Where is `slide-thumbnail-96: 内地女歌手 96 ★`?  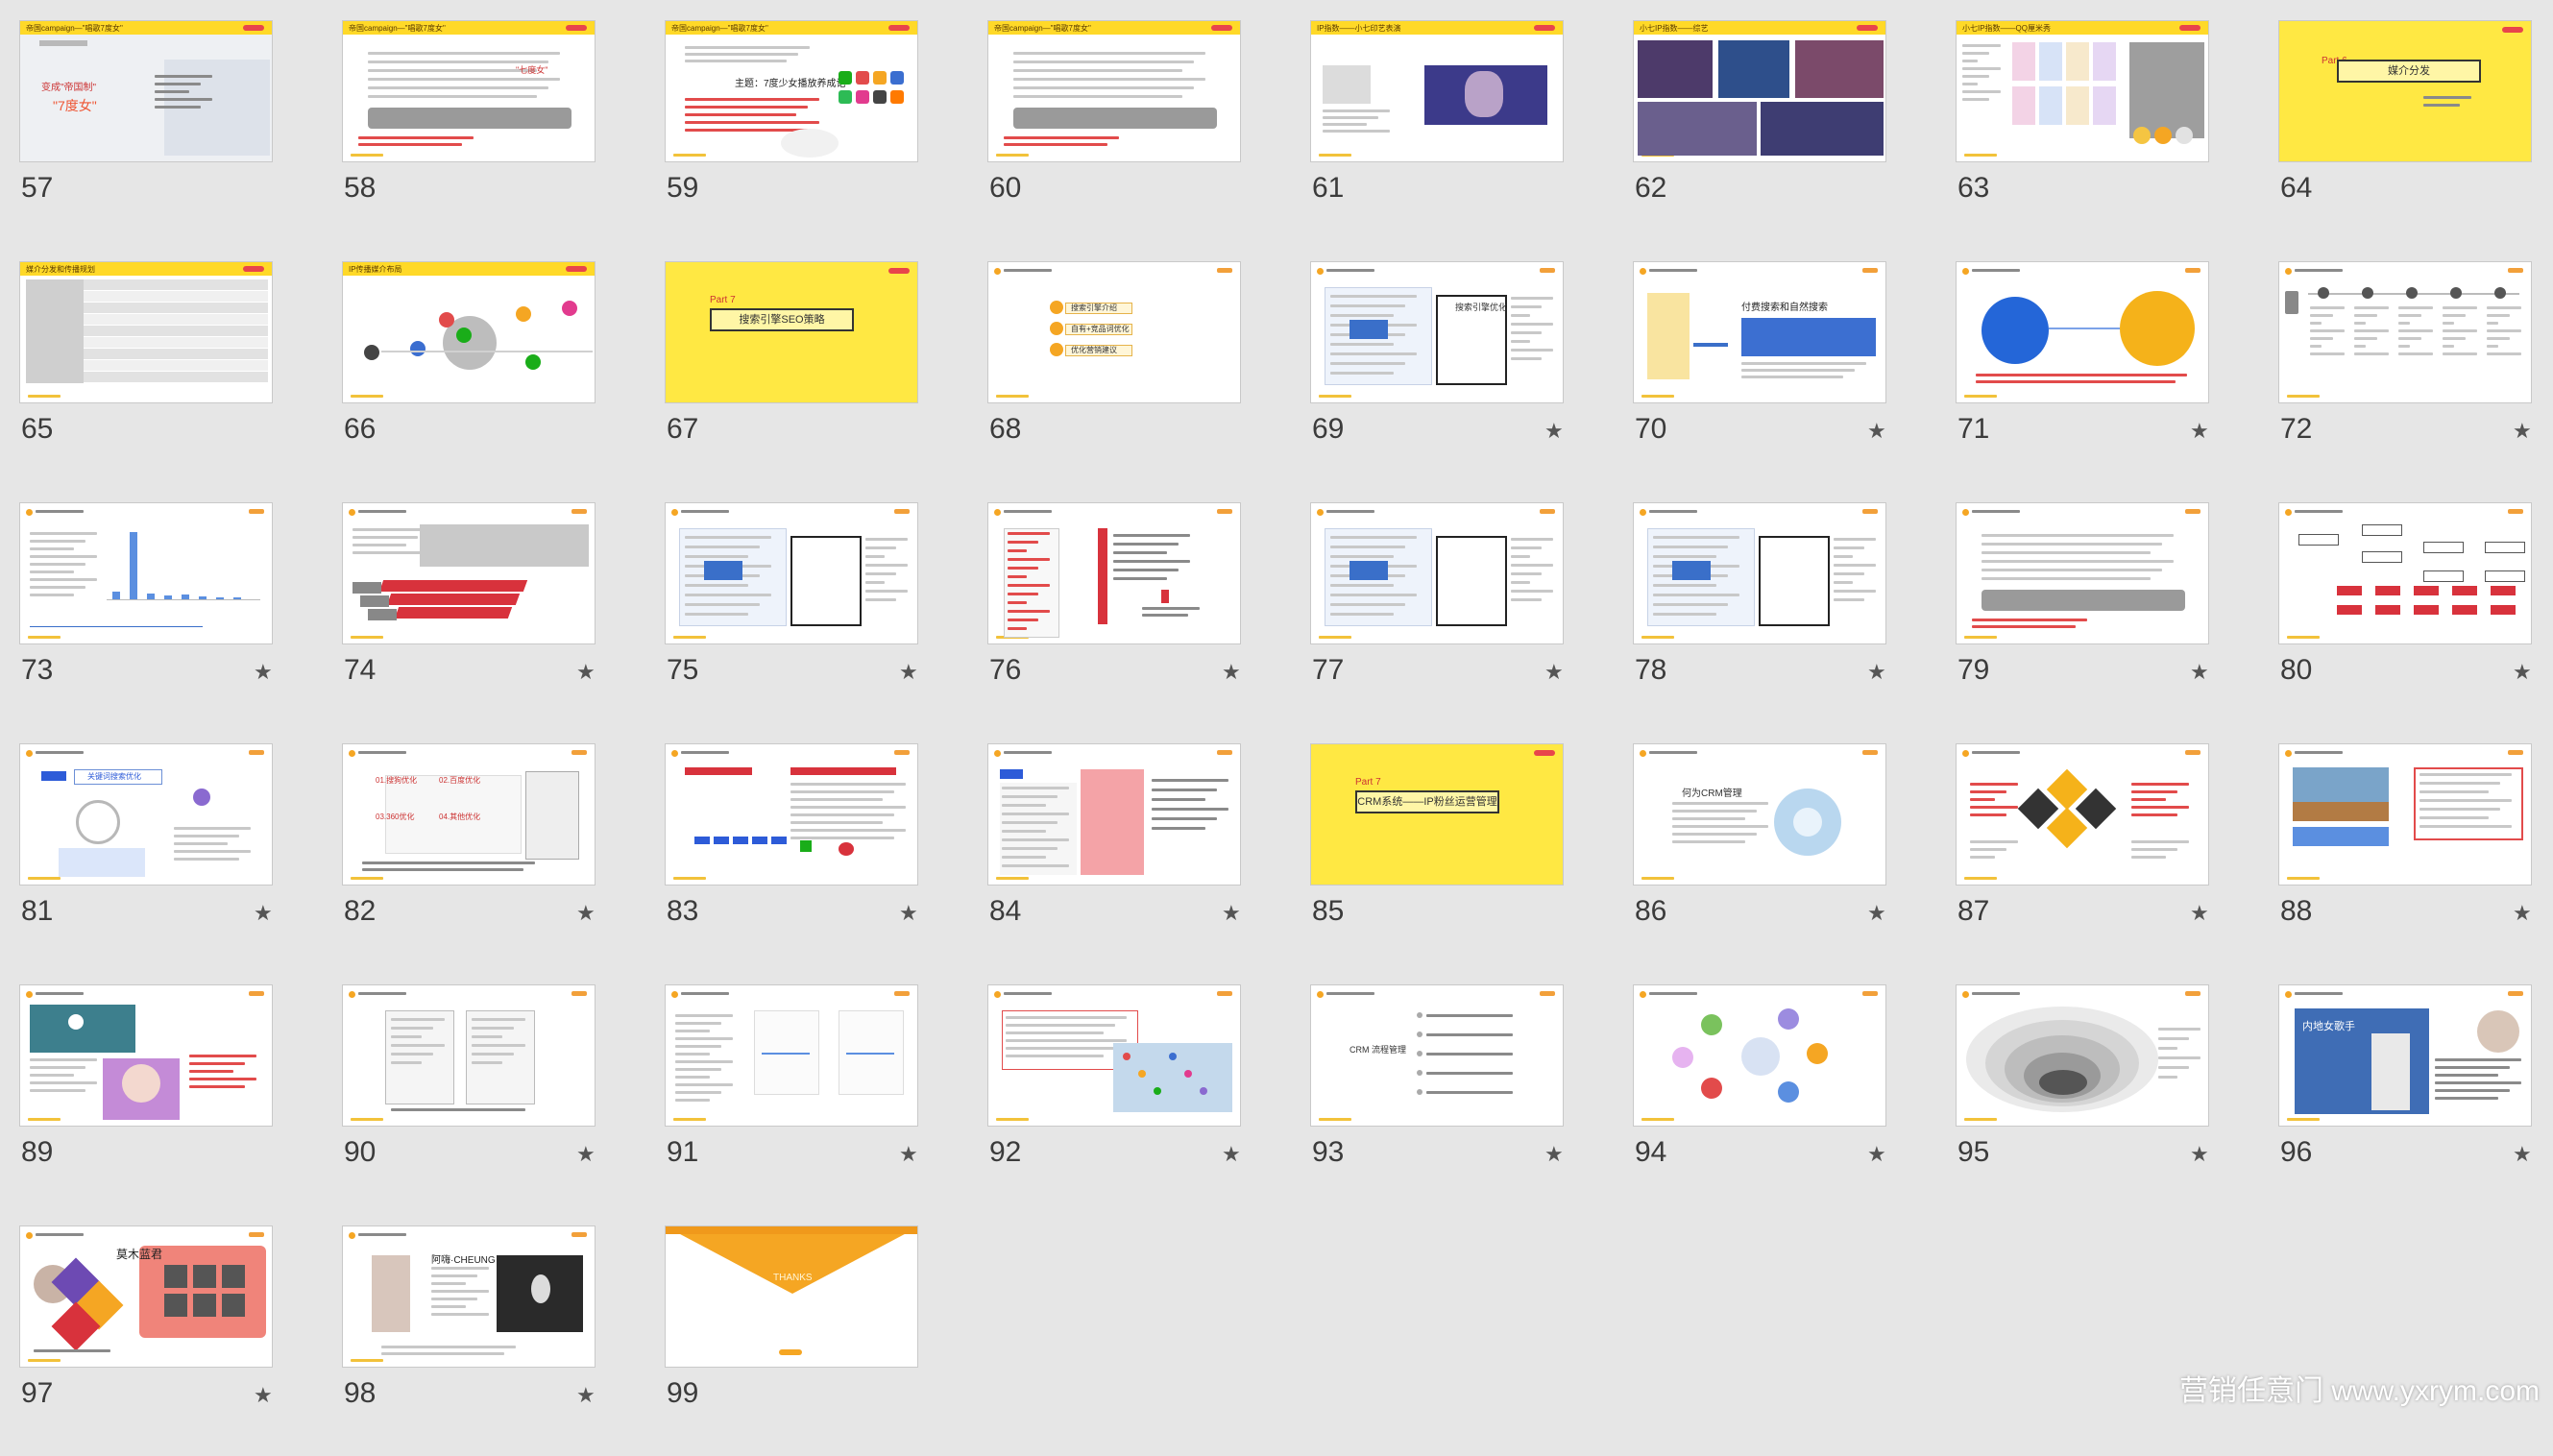
slide-thumbnail-96: 内地女歌手 96 ★ is located at coordinates (2405, 1099).